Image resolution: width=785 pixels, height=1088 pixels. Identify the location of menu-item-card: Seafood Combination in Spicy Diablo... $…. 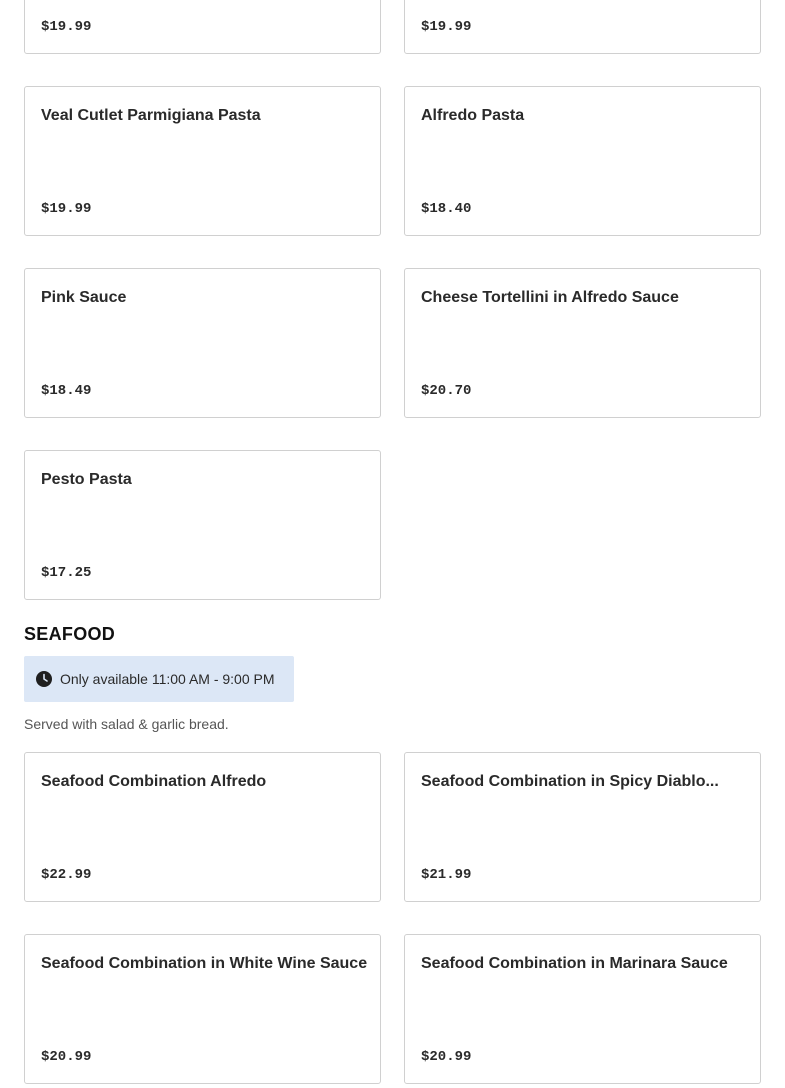
(582, 827).